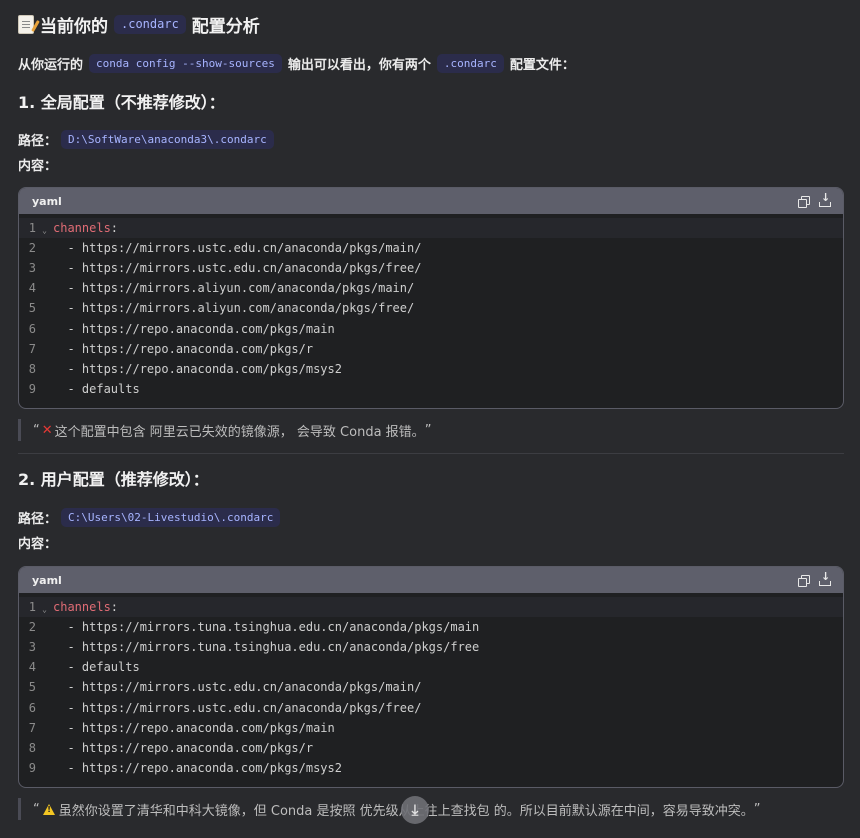 Image resolution: width=860 pixels, height=838 pixels. What do you see at coordinates (113, 479) in the screenshot?
I see `section-heading: 2. 用户配置（推荐修改）：` at bounding box center [113, 479].